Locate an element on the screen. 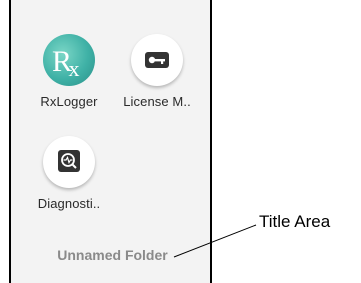  callout-leader-line is located at coordinates (215, 241).